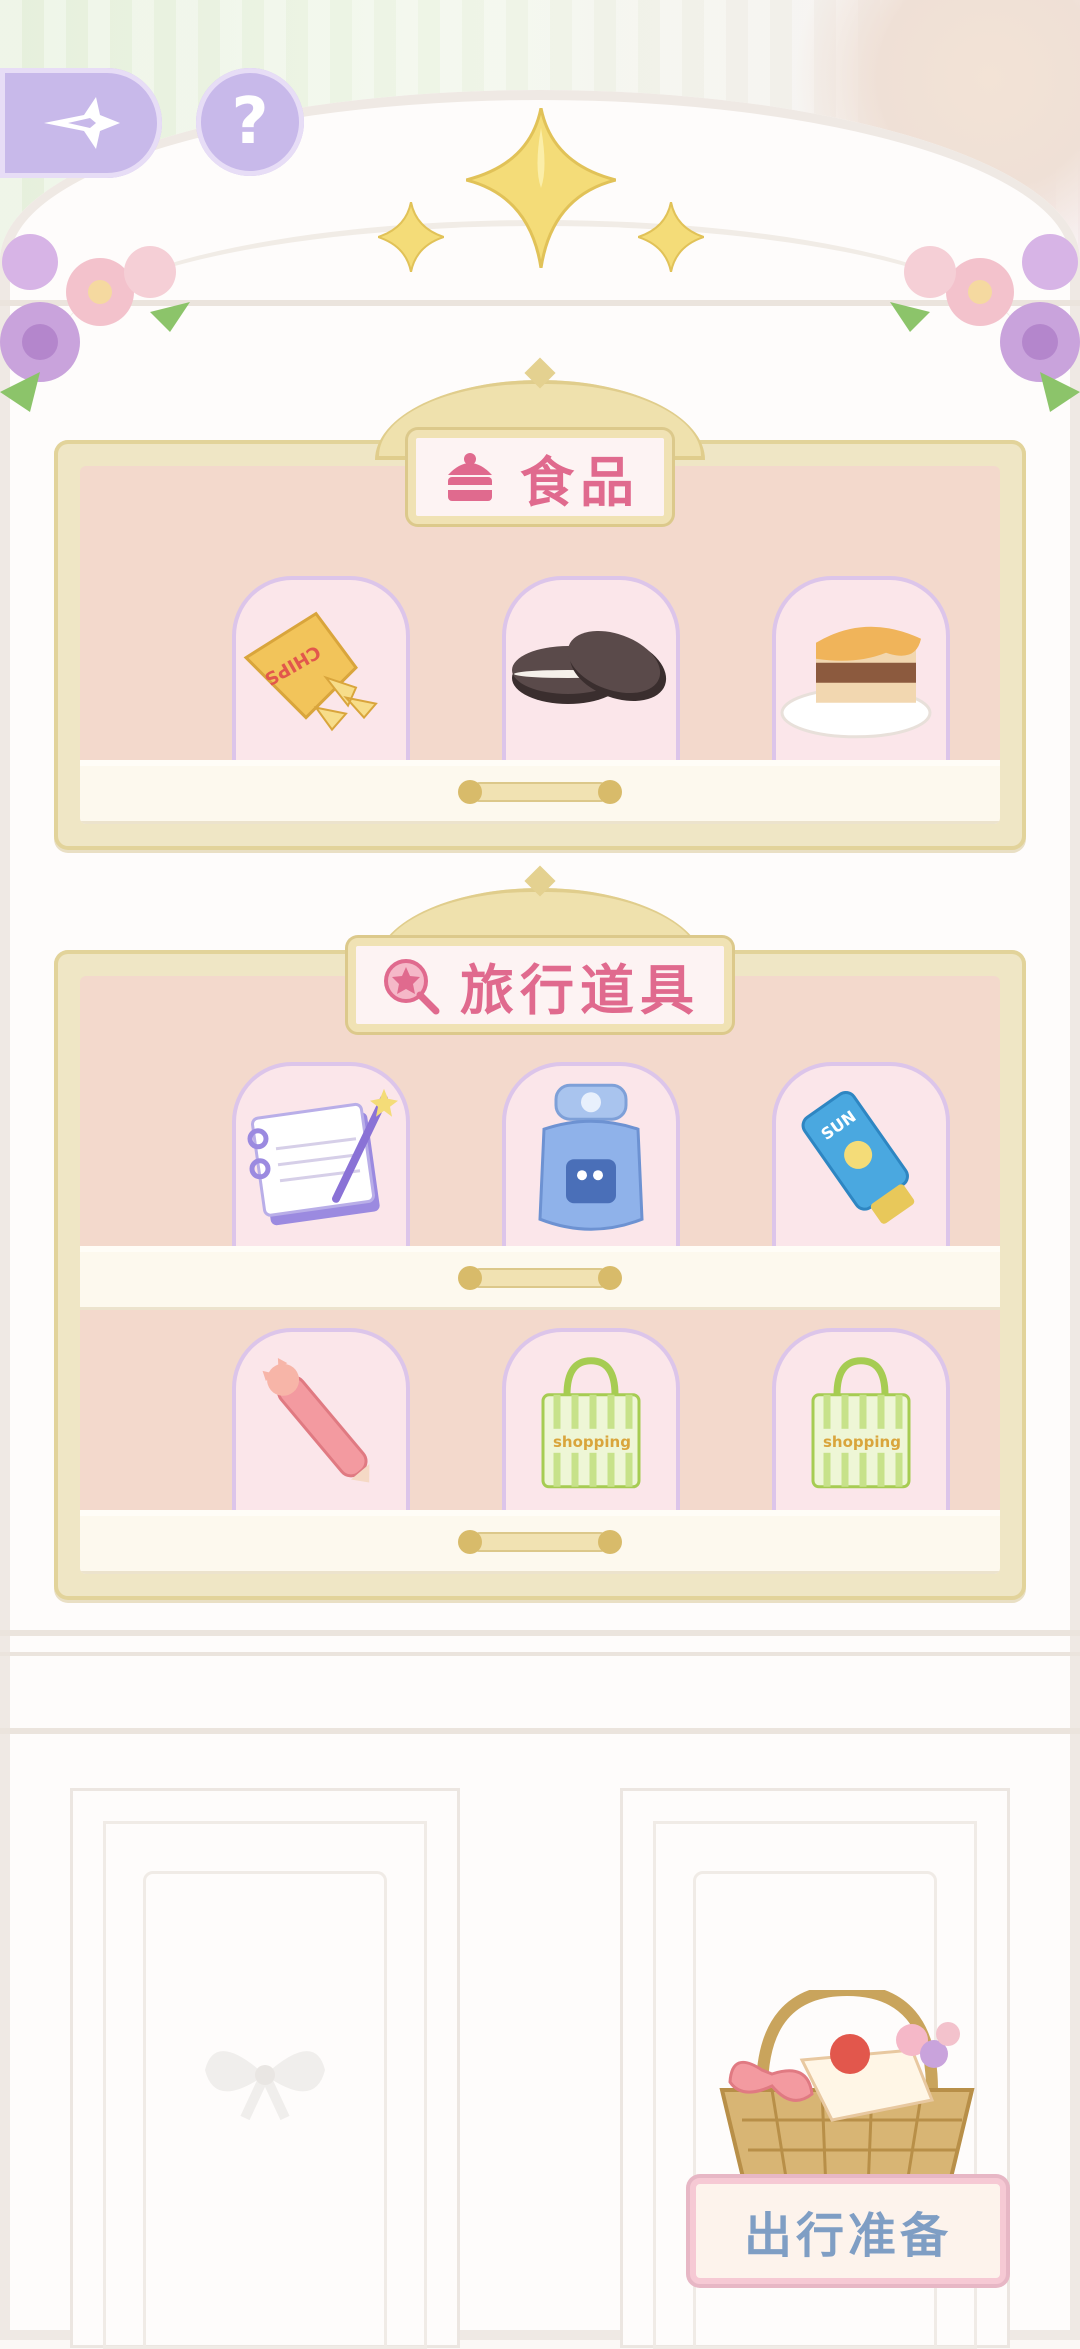  Describe the element at coordinates (265, 2085) in the screenshot. I see `bow-emblem-icon` at that location.